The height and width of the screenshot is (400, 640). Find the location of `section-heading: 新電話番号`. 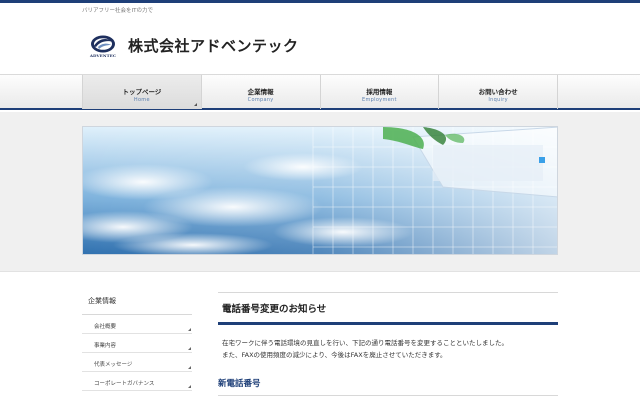

section-heading: 新電話番号 is located at coordinates (388, 386).